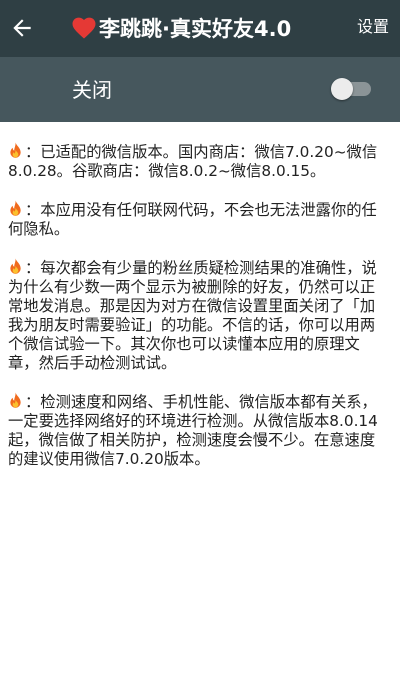  I want to click on app-title-text: 李跳跳·真实好友4.0, so click(195, 29).